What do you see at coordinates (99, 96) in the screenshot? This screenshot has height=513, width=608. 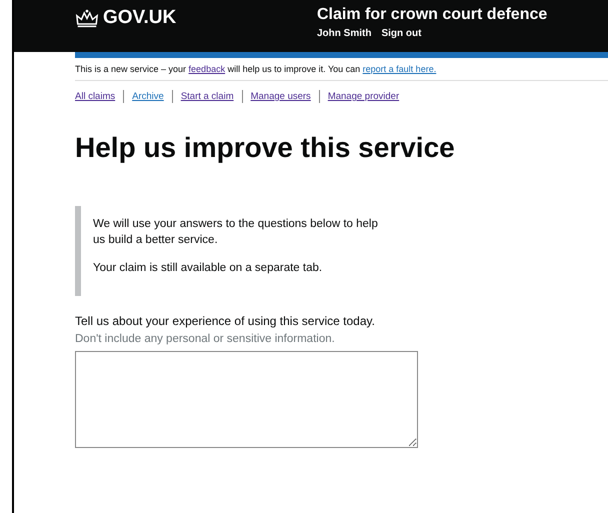 I see `nav-link: All claims` at bounding box center [99, 96].